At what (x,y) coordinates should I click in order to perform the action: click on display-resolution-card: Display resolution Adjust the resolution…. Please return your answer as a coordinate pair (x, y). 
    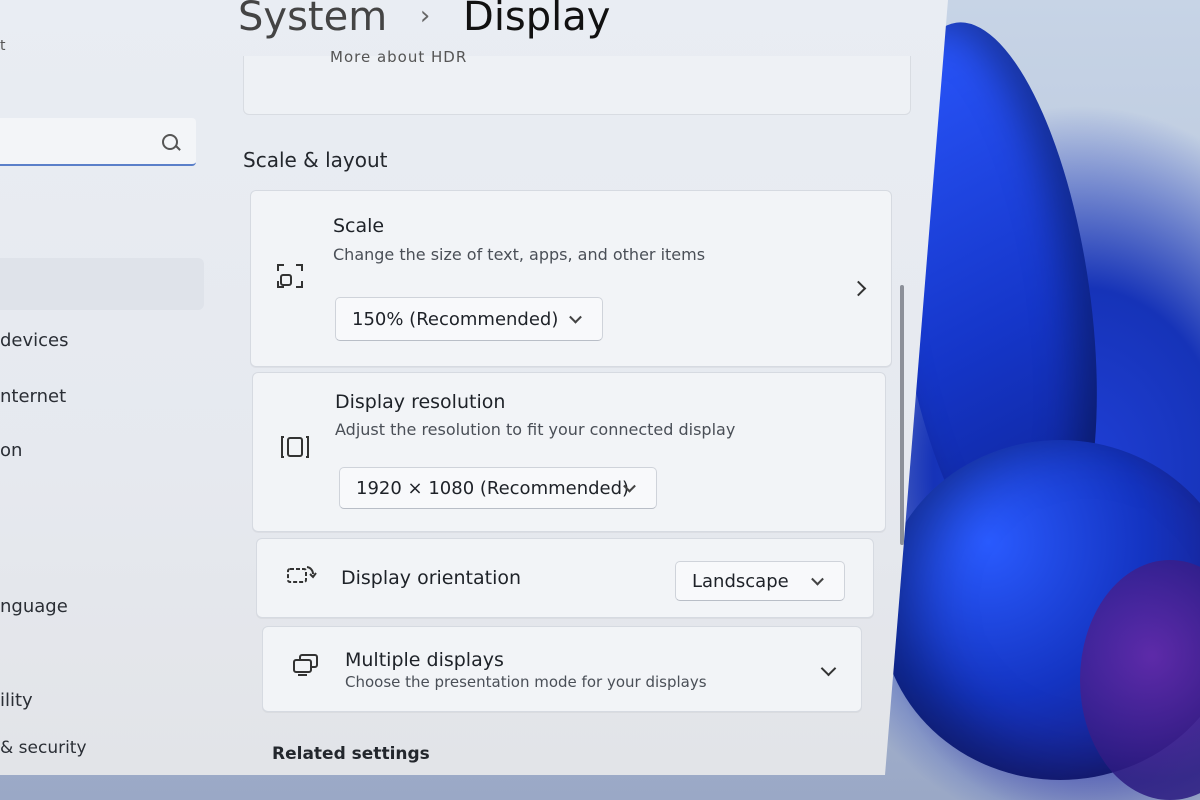
    Looking at the image, I should click on (569, 452).